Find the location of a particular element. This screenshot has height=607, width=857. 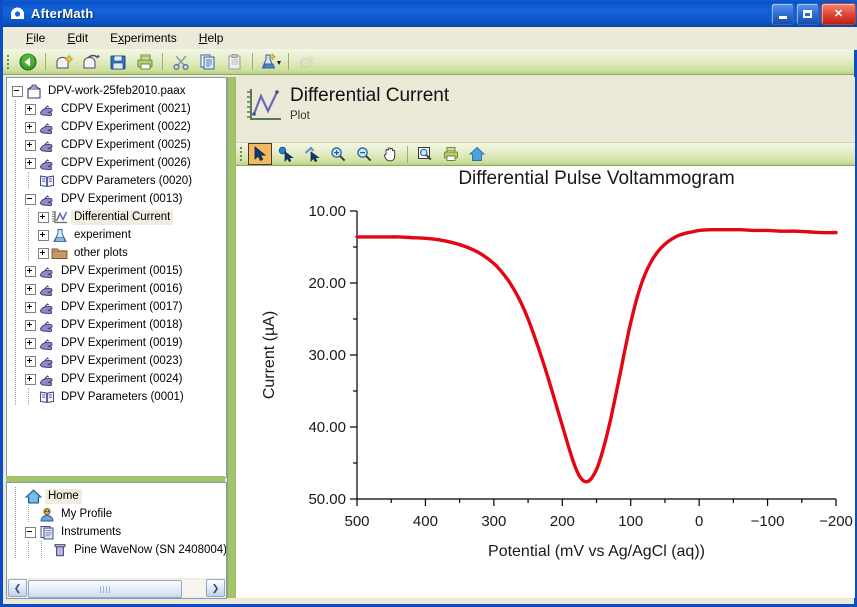

back-button is located at coordinates (27, 61).